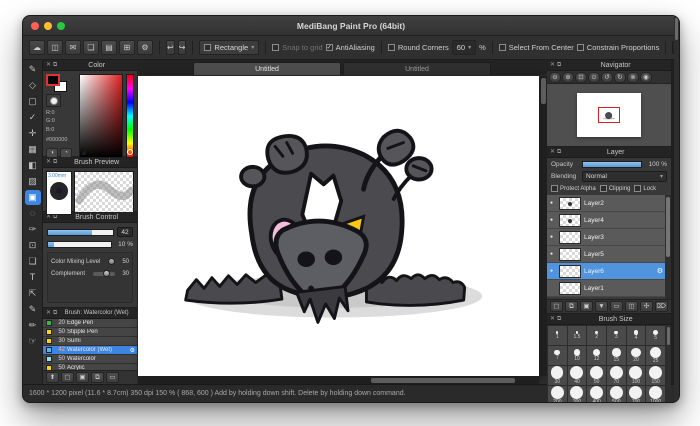  I want to click on clipping-checkbox: Clipping, so click(614, 188).